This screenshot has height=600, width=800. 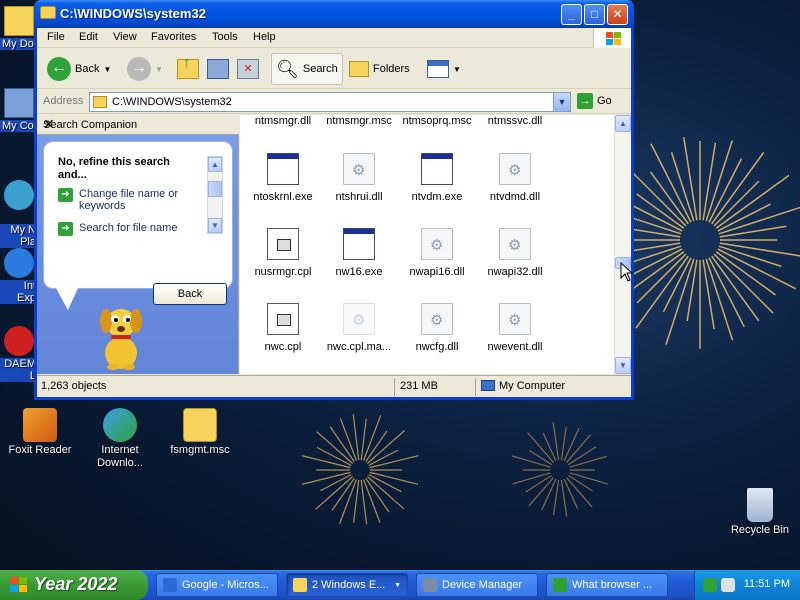 I want to click on search-companion-header: Search Companion ✕, so click(x=138, y=125).